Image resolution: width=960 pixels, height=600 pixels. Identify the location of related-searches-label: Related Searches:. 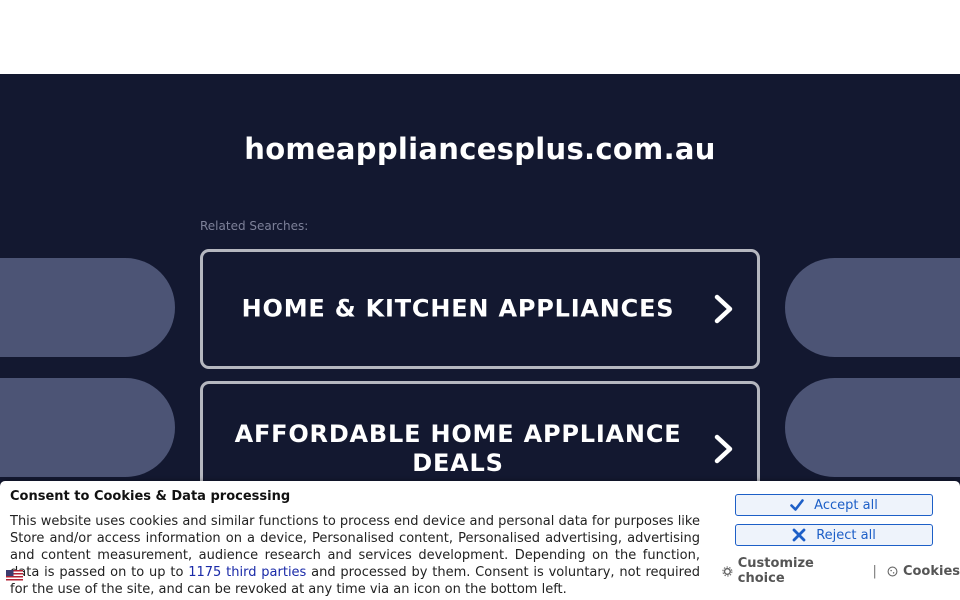
(254, 226).